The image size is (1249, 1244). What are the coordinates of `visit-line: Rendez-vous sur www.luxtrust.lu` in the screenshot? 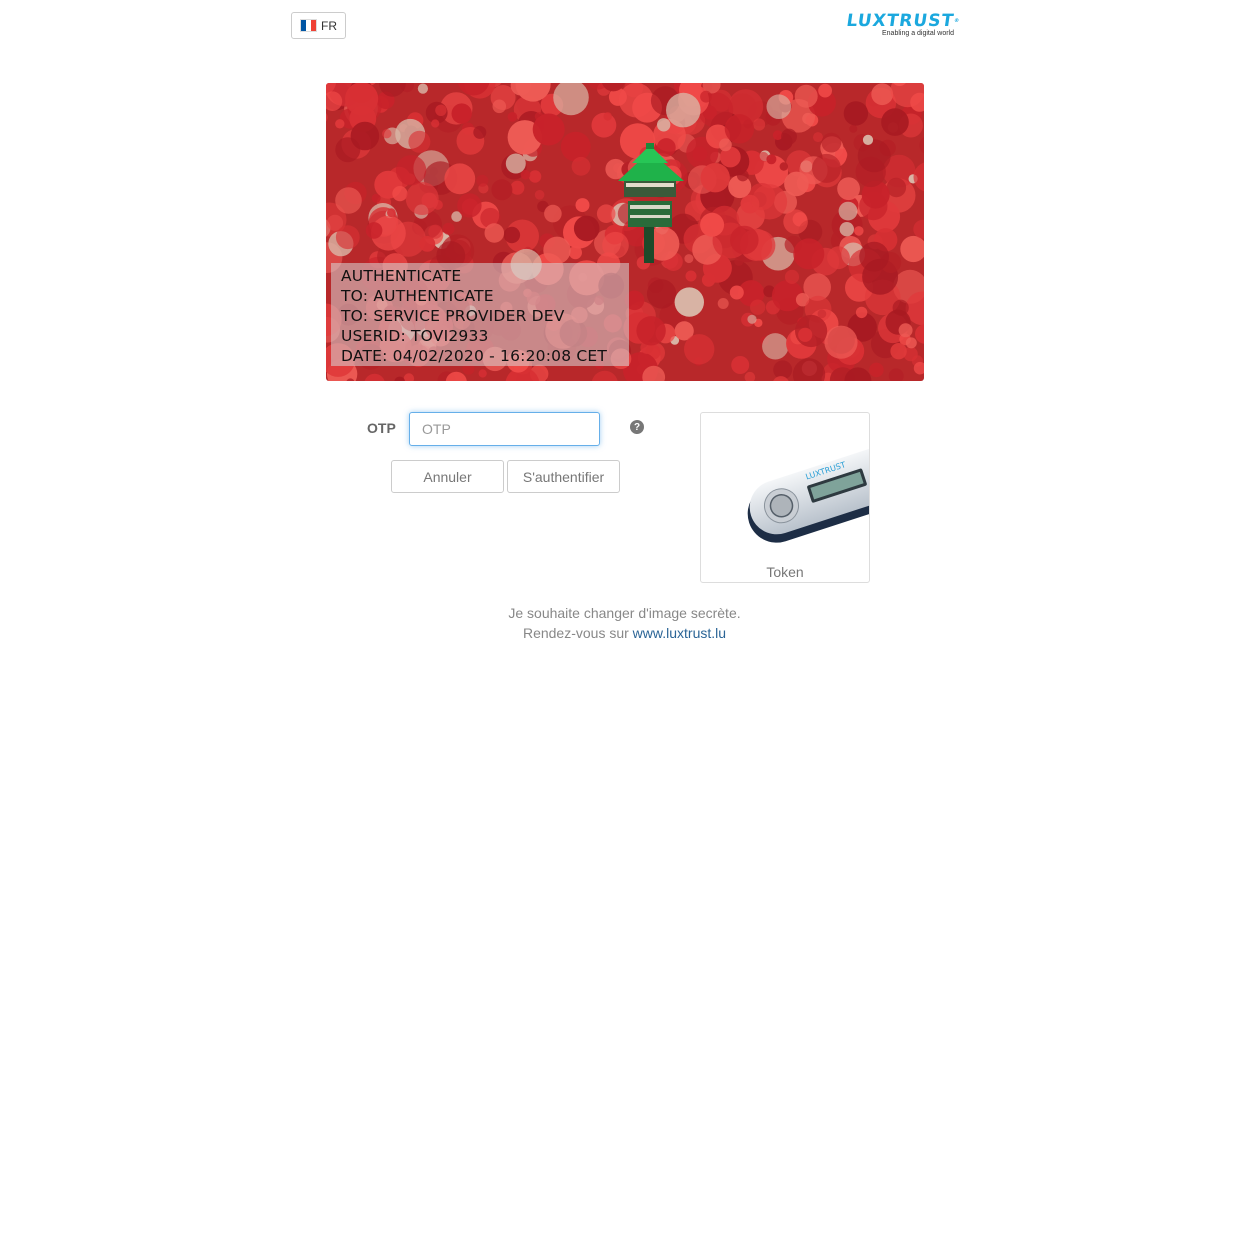 It's located at (624, 633).